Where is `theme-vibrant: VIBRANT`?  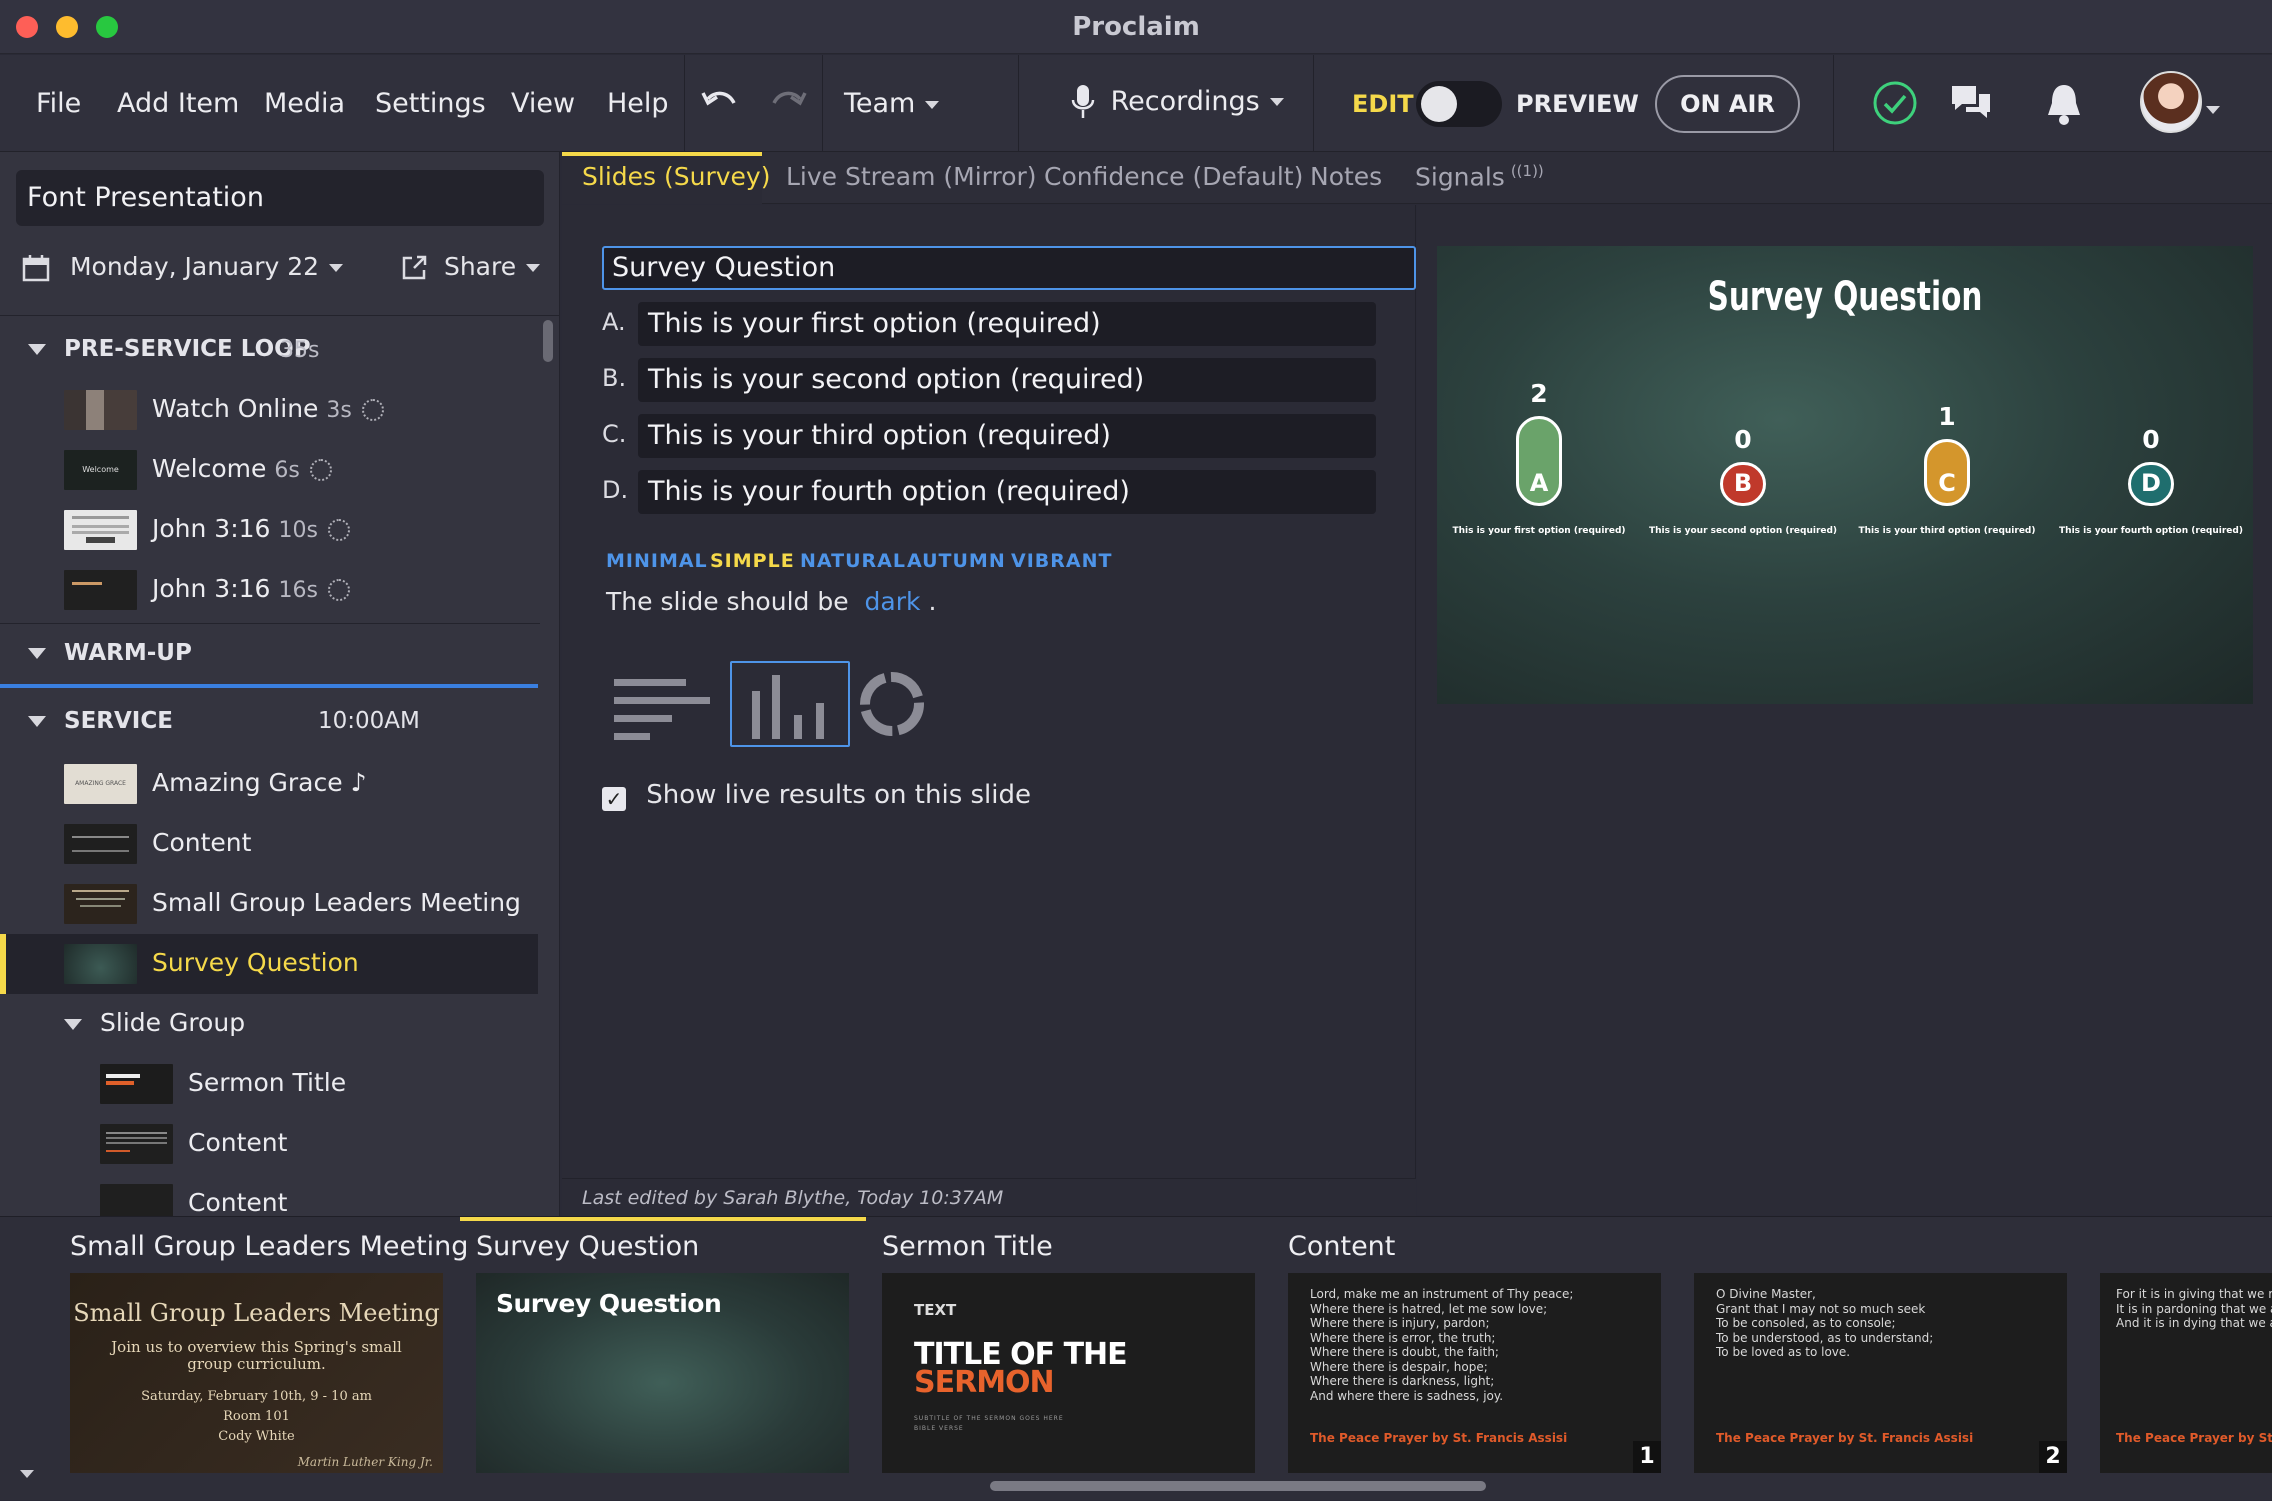 theme-vibrant: VIBRANT is located at coordinates (1061, 561).